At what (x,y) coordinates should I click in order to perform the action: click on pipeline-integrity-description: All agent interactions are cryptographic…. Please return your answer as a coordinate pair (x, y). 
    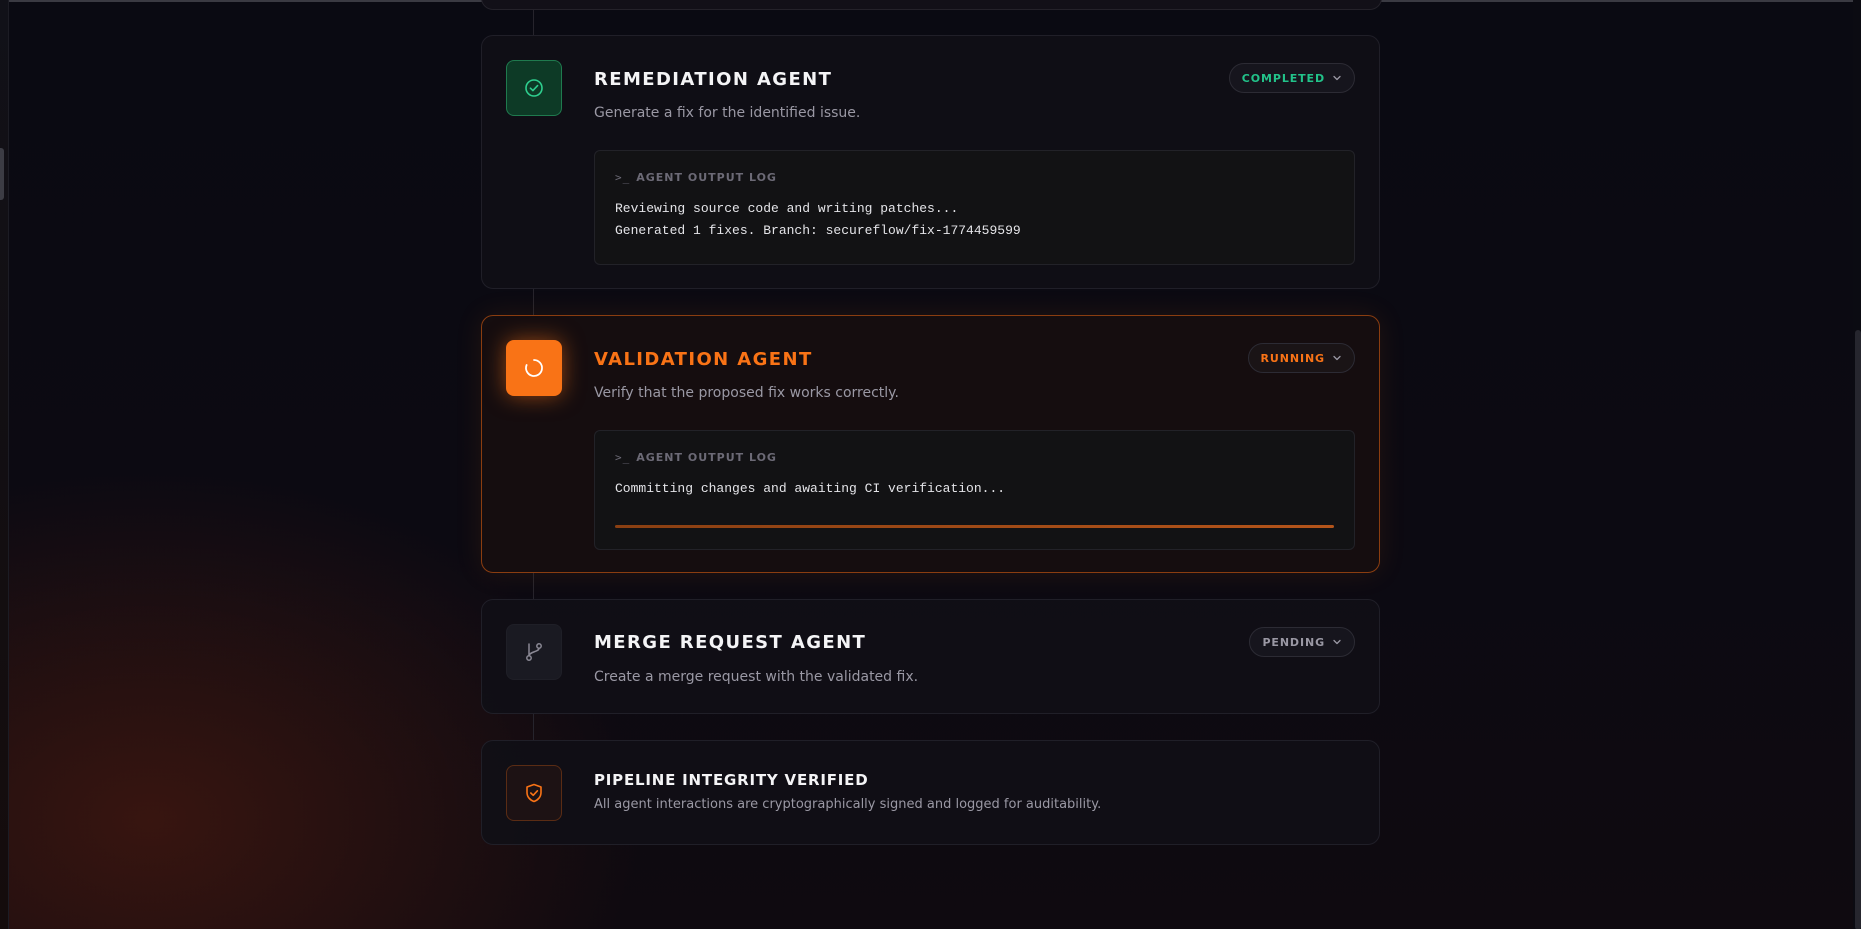
    Looking at the image, I should click on (848, 804).